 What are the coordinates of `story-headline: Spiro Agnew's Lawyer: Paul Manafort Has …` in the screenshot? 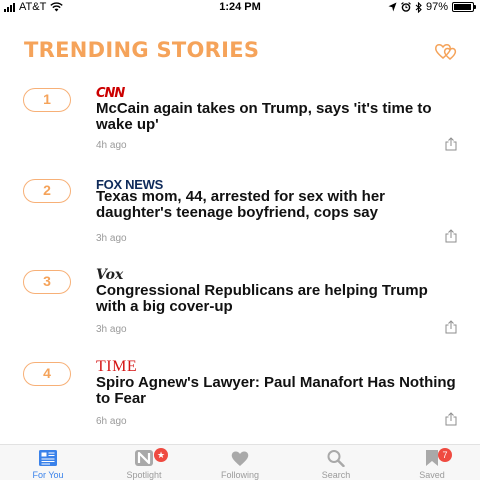 It's located at (276, 390).